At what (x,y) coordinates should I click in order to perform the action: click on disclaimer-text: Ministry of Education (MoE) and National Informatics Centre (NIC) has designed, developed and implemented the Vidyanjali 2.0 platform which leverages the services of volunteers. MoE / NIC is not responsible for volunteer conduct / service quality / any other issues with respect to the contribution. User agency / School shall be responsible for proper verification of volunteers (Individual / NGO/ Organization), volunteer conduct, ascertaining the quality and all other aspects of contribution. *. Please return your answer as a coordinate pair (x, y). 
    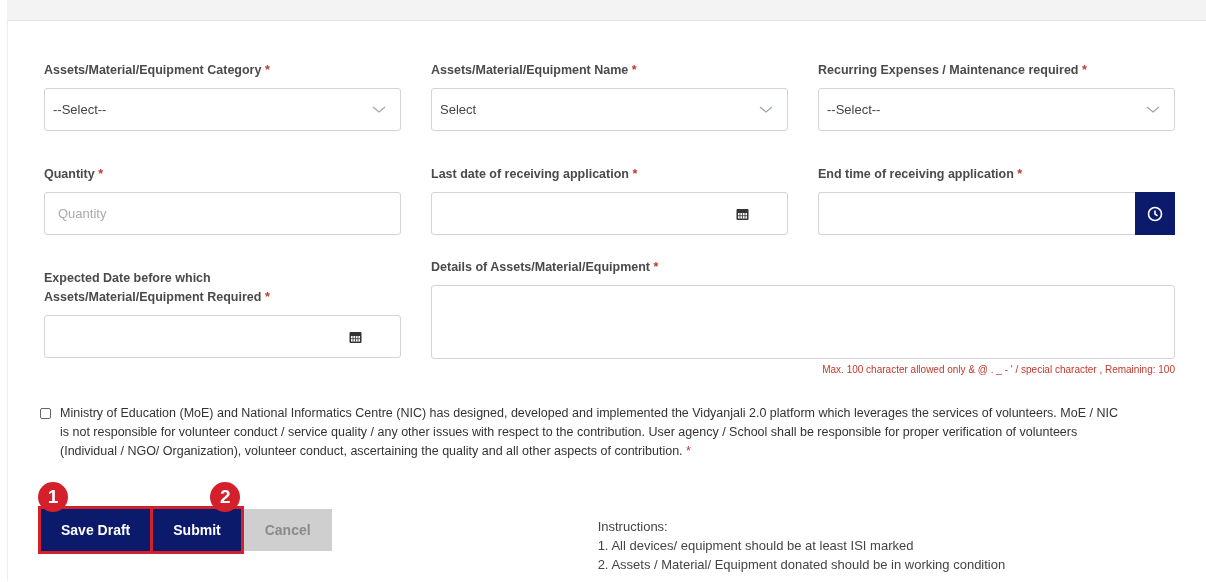
    Looking at the image, I should click on (589, 432).